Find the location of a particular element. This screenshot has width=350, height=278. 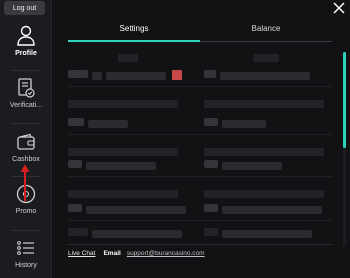

tab-bar: Settings Balance is located at coordinates (200, 31).